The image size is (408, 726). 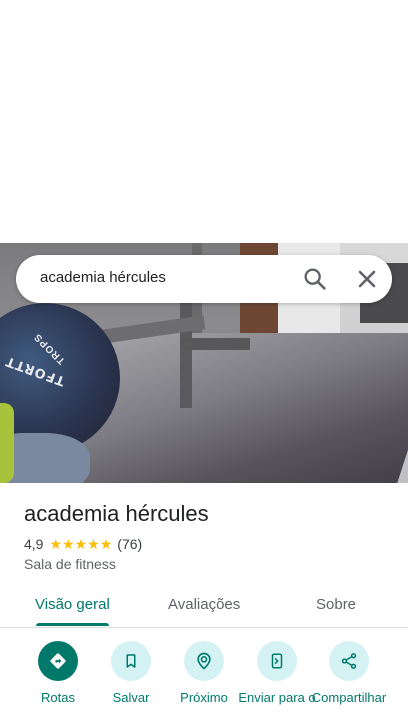 What do you see at coordinates (129, 544) in the screenshot?
I see `review-count: (76)` at bounding box center [129, 544].